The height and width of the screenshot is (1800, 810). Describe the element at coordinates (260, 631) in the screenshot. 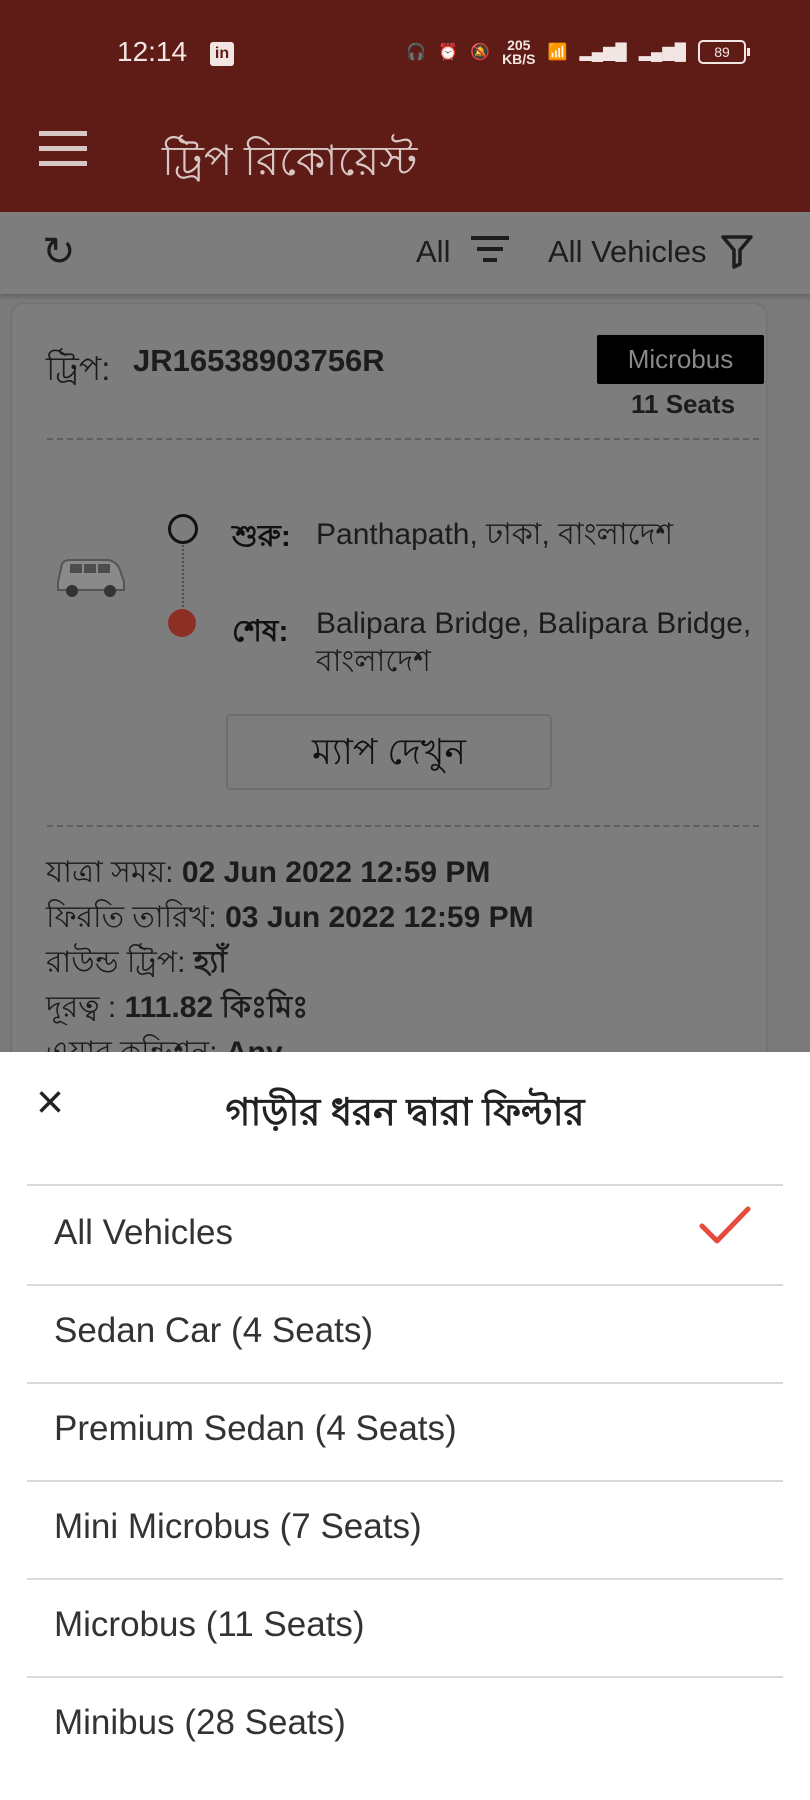

I see `end-label: শেষ:` at that location.